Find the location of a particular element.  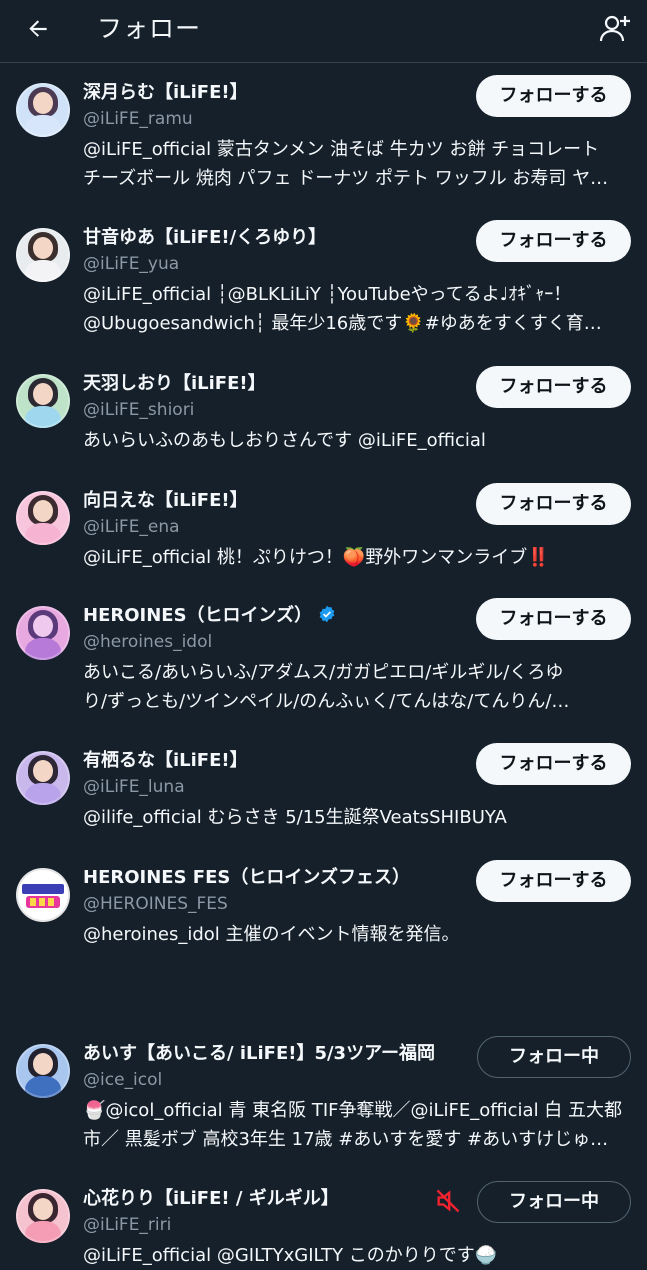

user-name: 有栖るな【iLiFE!】 is located at coordinates (165, 760).